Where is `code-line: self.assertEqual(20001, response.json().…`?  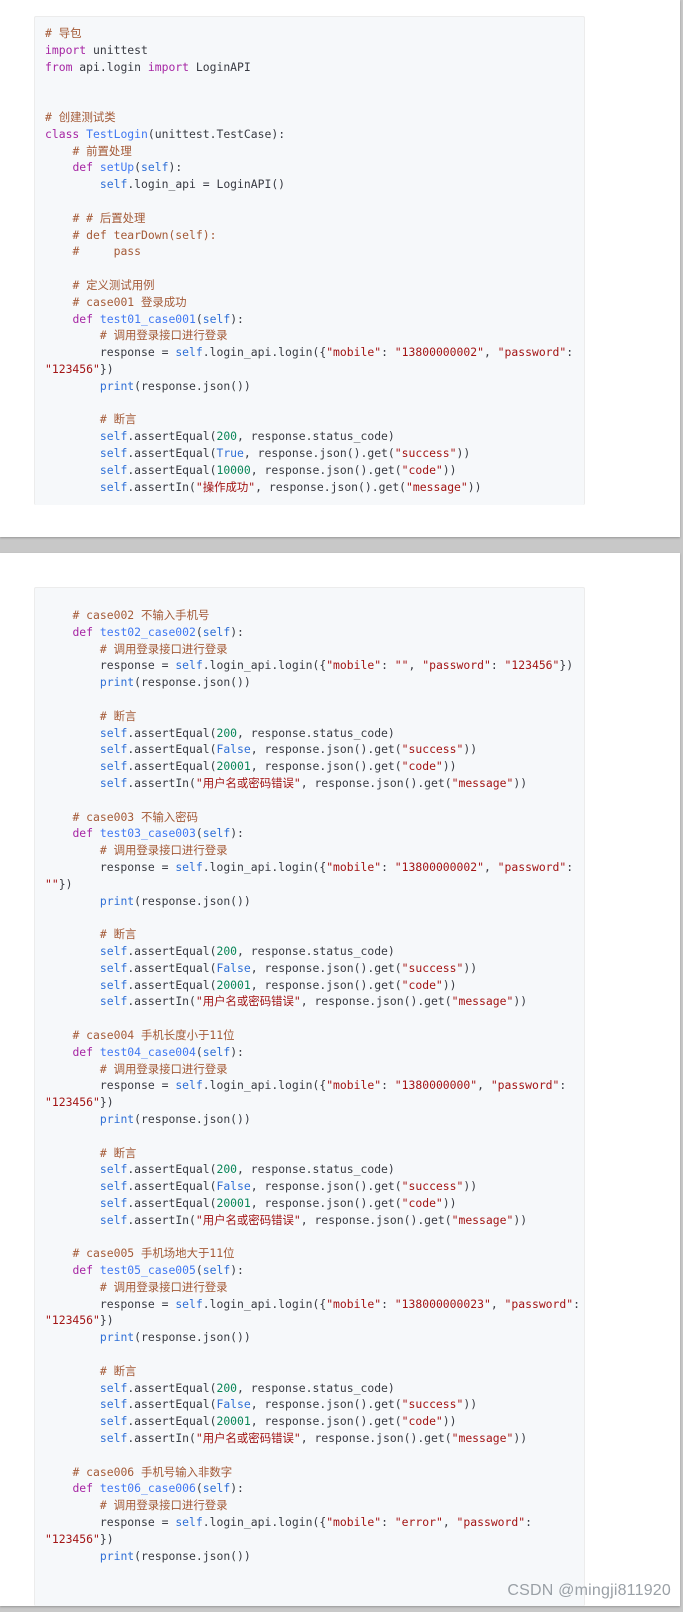
code-line: self.assertEqual(20001, response.json().… is located at coordinates (309, 1421).